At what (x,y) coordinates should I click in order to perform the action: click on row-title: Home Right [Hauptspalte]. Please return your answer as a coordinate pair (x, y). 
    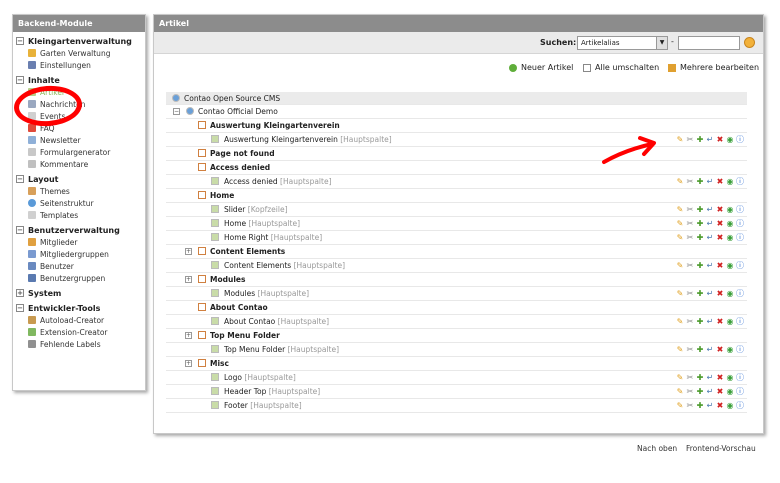
    Looking at the image, I should click on (273, 237).